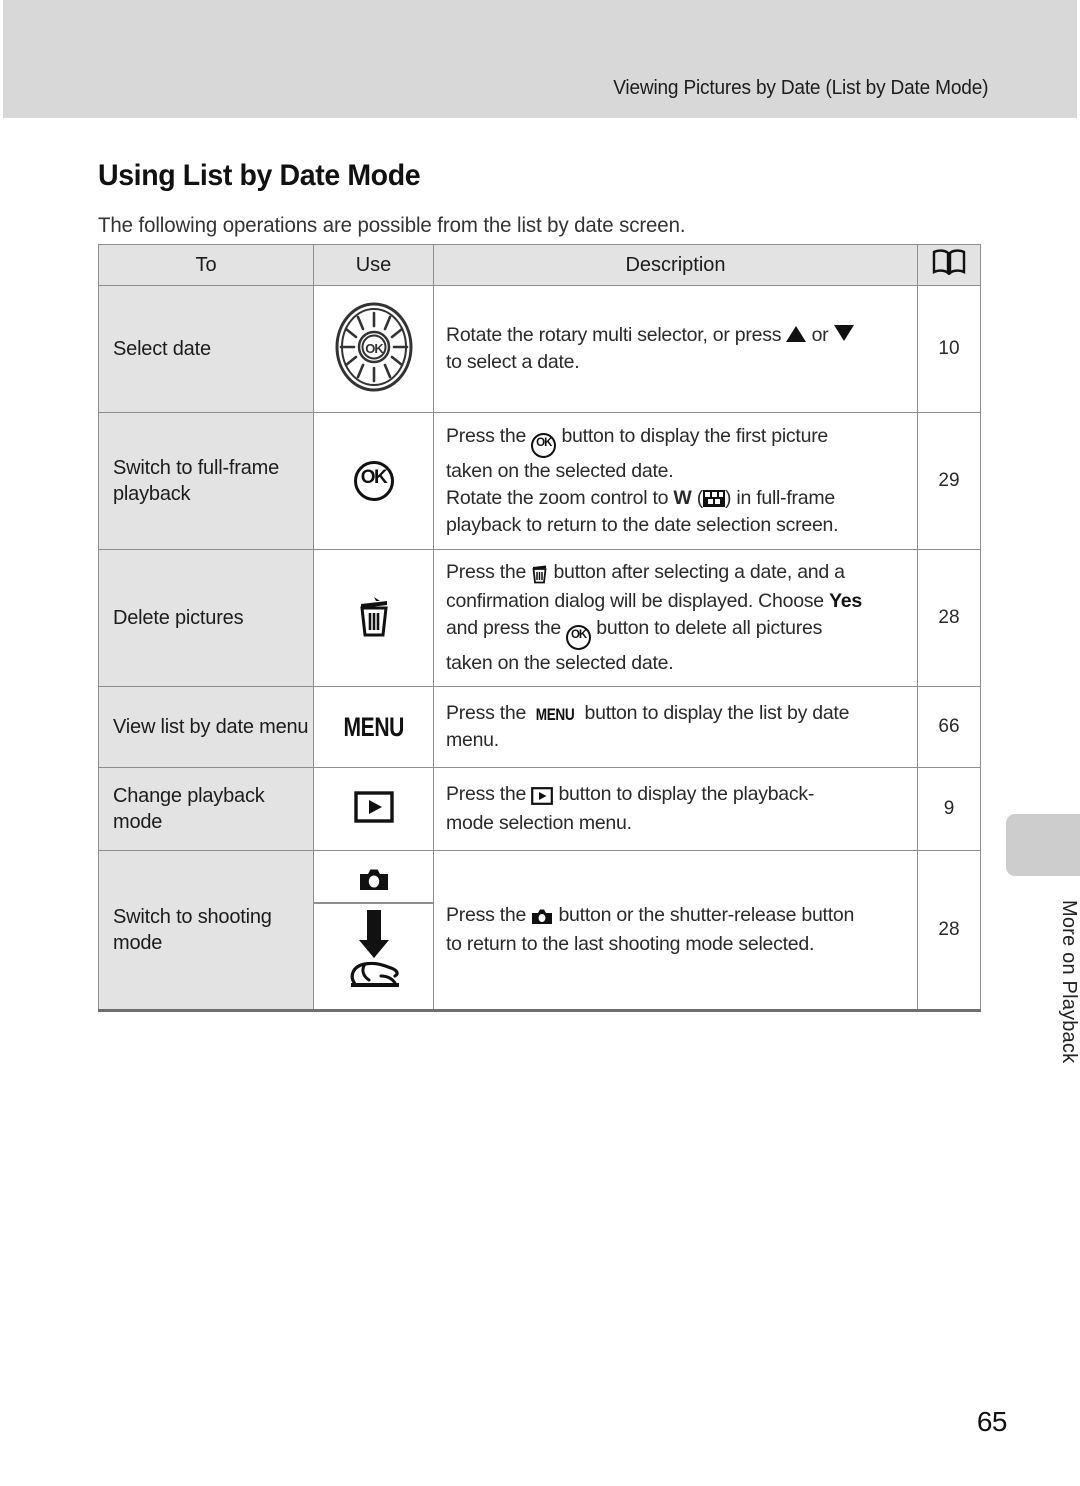 The height and width of the screenshot is (1486, 1080). I want to click on chapter-thumb-tab, so click(1043, 845).